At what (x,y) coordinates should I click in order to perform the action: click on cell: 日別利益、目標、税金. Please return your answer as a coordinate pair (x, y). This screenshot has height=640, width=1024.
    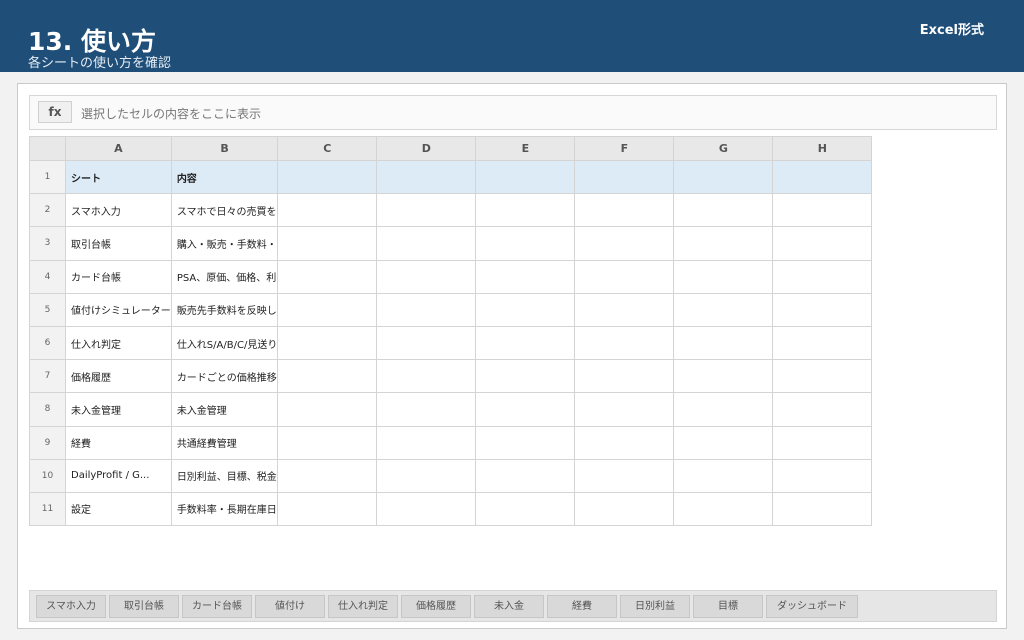
    Looking at the image, I should click on (224, 475).